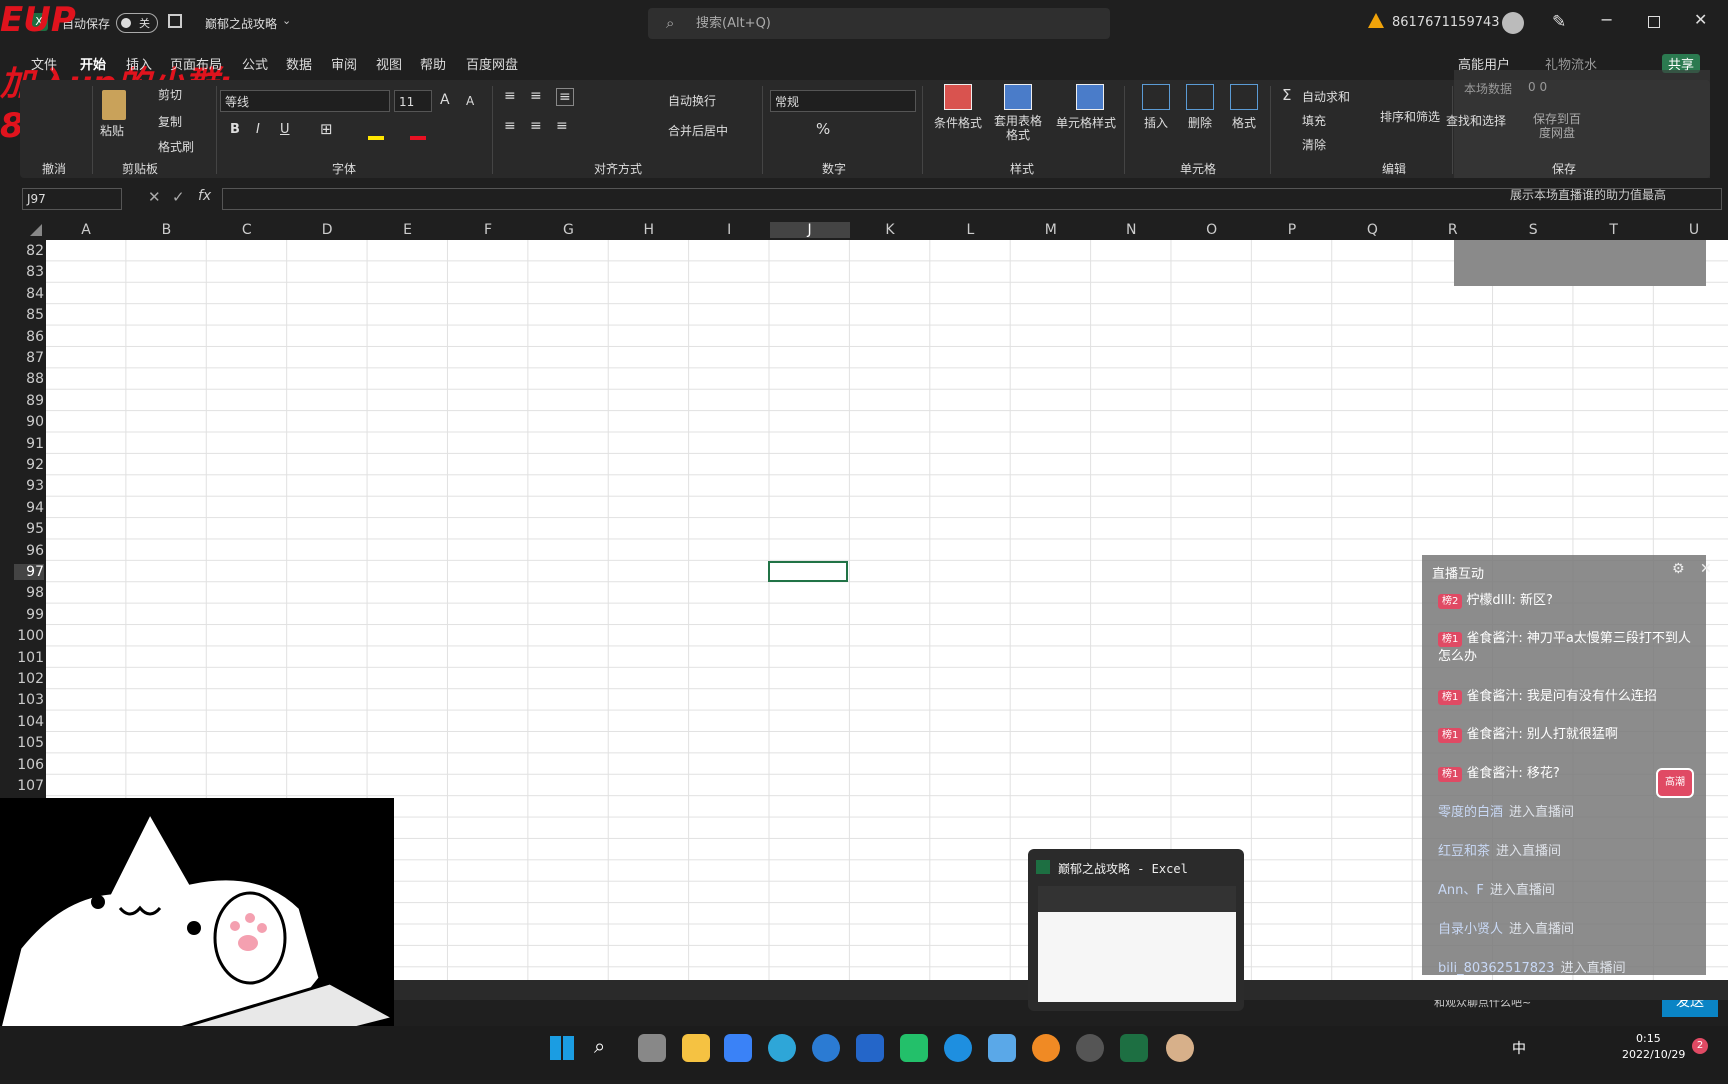 The image size is (1728, 1084). I want to click on row-header-89: 89, so click(29, 401).